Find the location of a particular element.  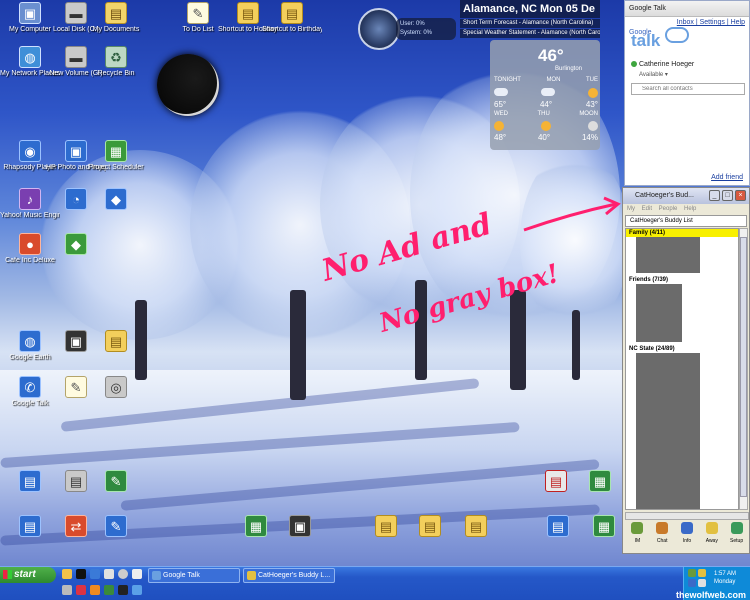

desktop-icon: ◎ is located at coordinates (116, 388).